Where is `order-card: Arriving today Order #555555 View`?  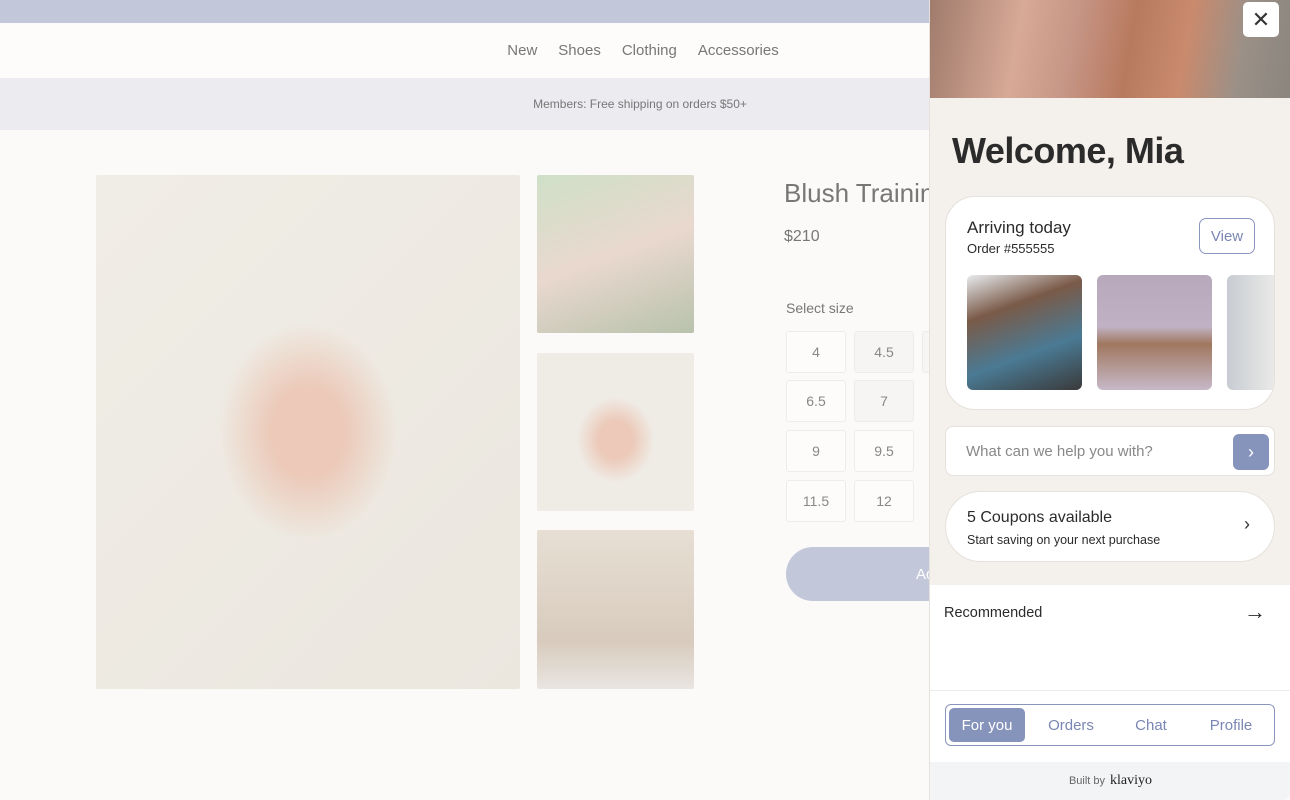
order-card: Arriving today Order #555555 View is located at coordinates (1110, 303).